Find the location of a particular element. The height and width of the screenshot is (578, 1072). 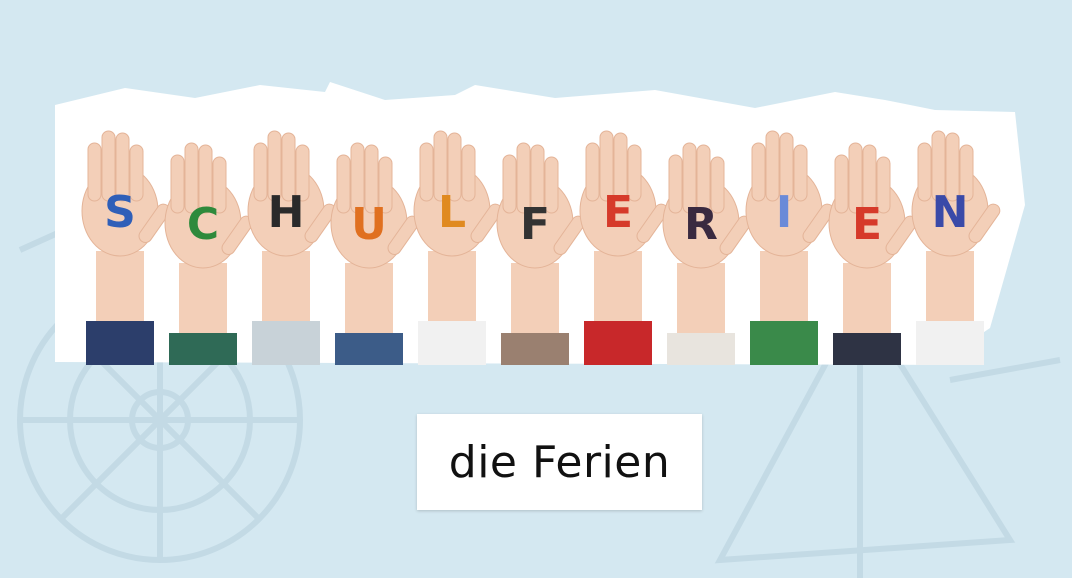

hand-letter: I is located at coordinates (784, 212).